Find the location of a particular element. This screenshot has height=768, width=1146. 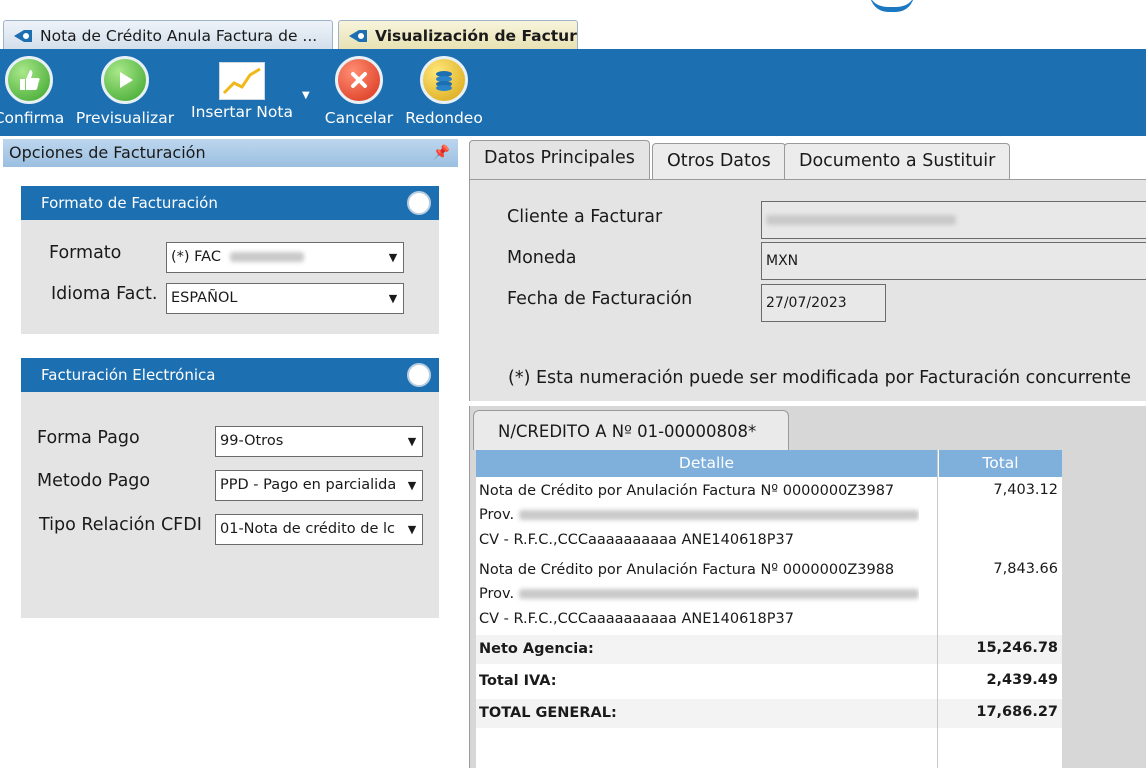

date-field: 27/07/2023 is located at coordinates (823, 303).